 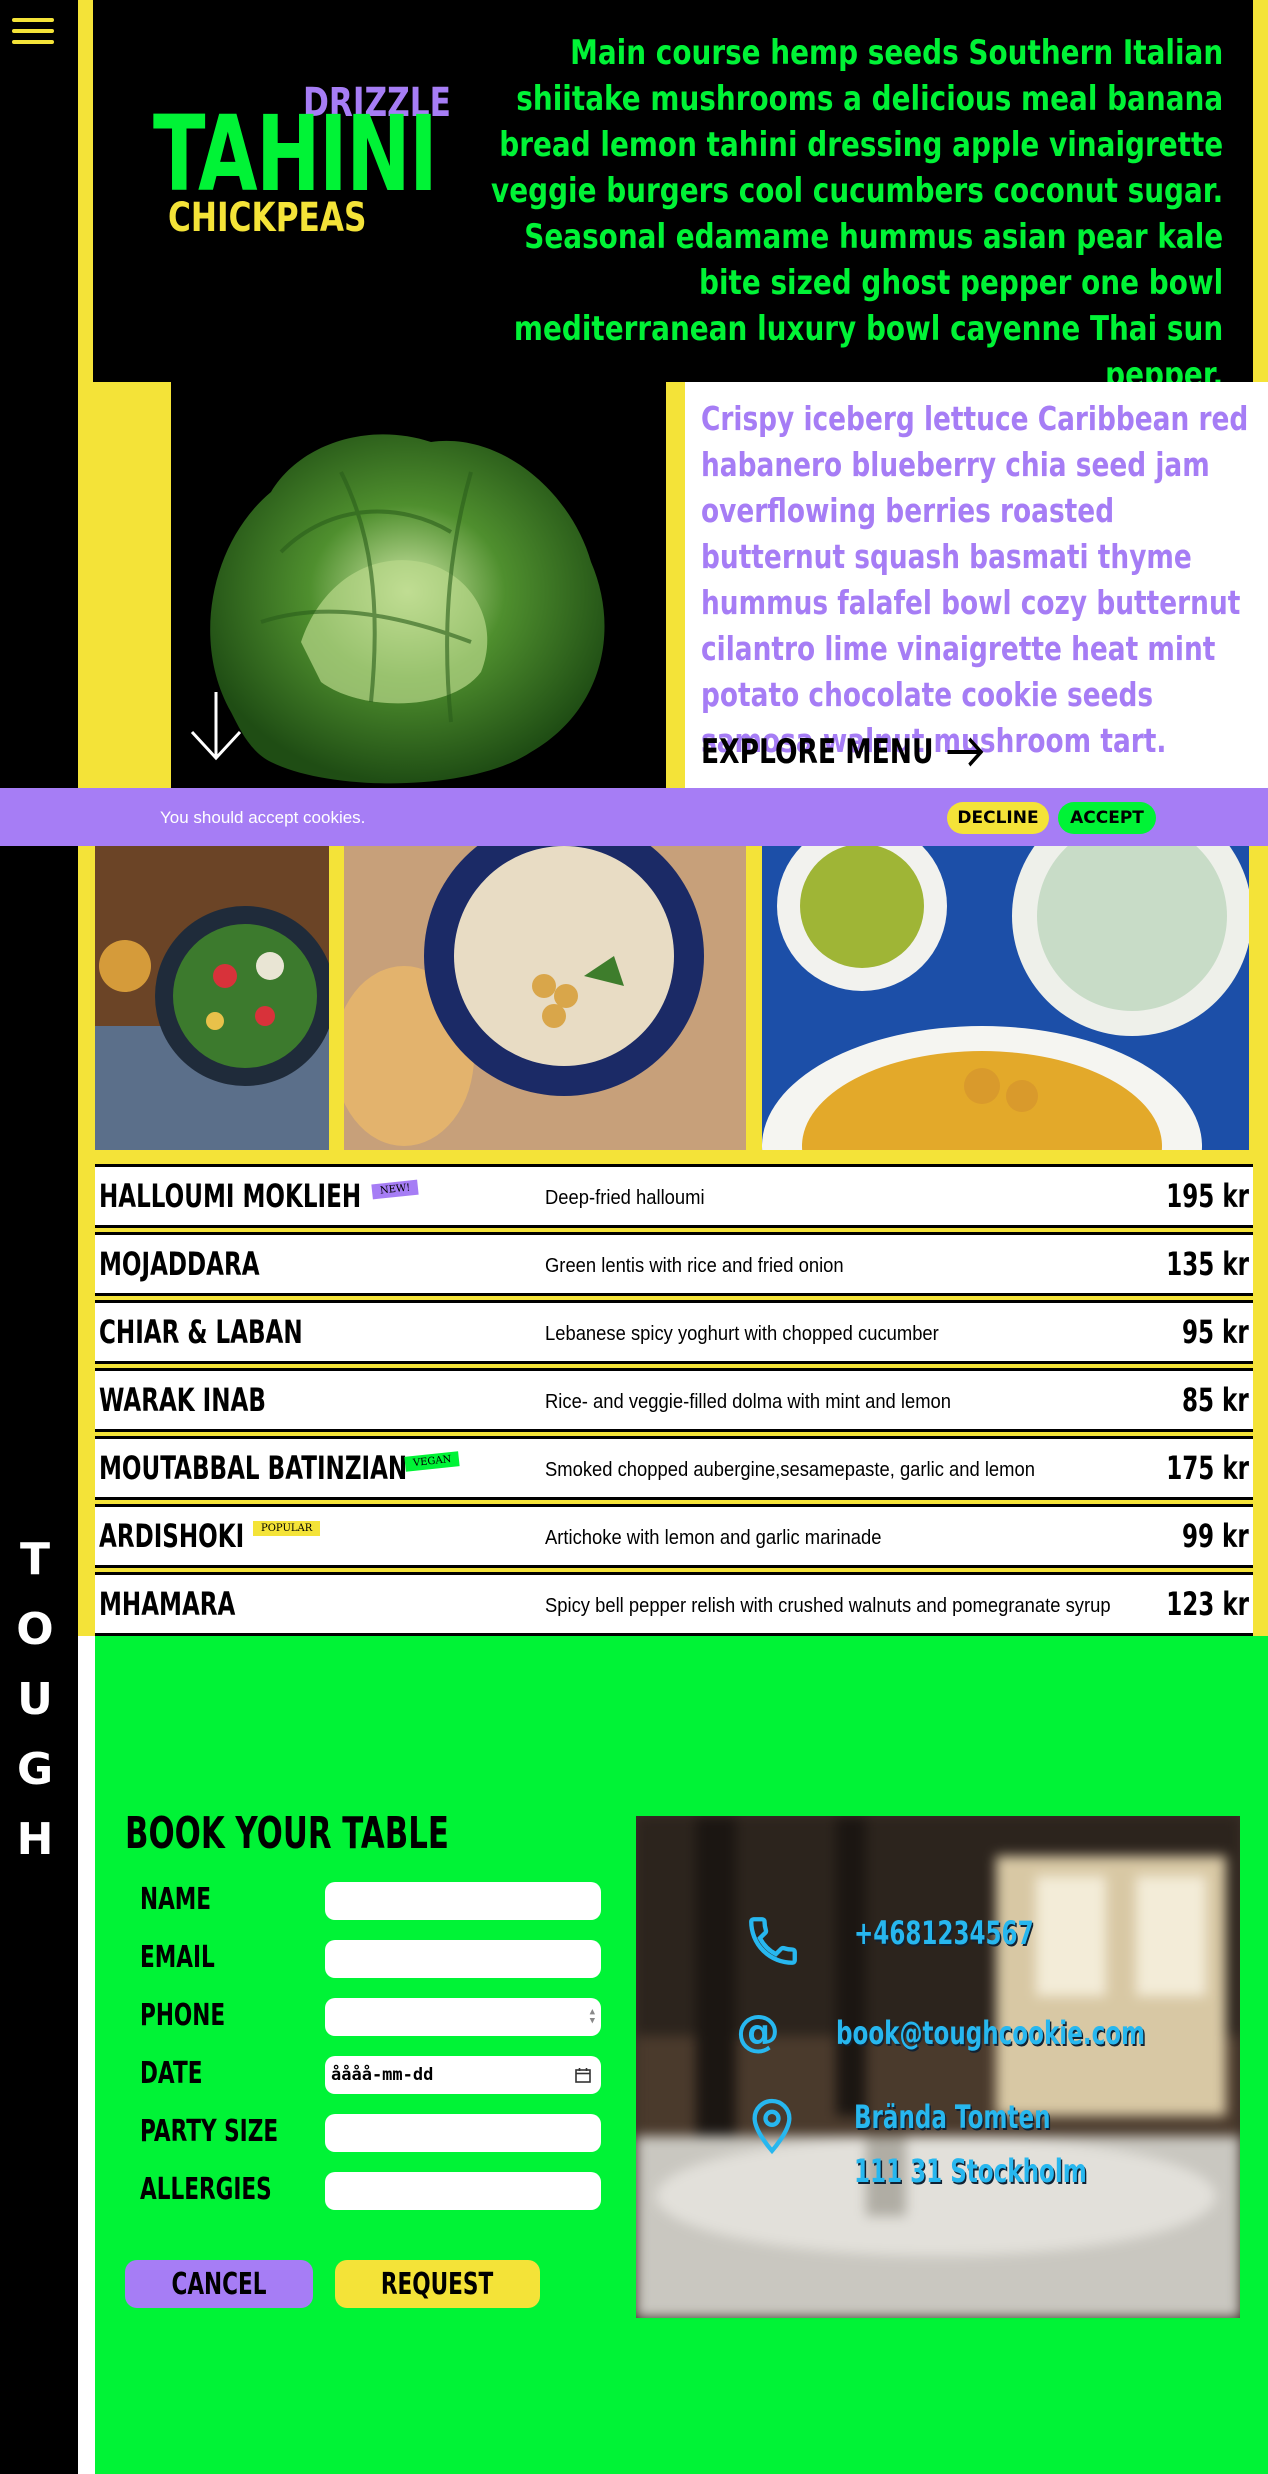 What do you see at coordinates (209, 2131) in the screenshot?
I see `party-size-label: PARTY SIZE` at bounding box center [209, 2131].